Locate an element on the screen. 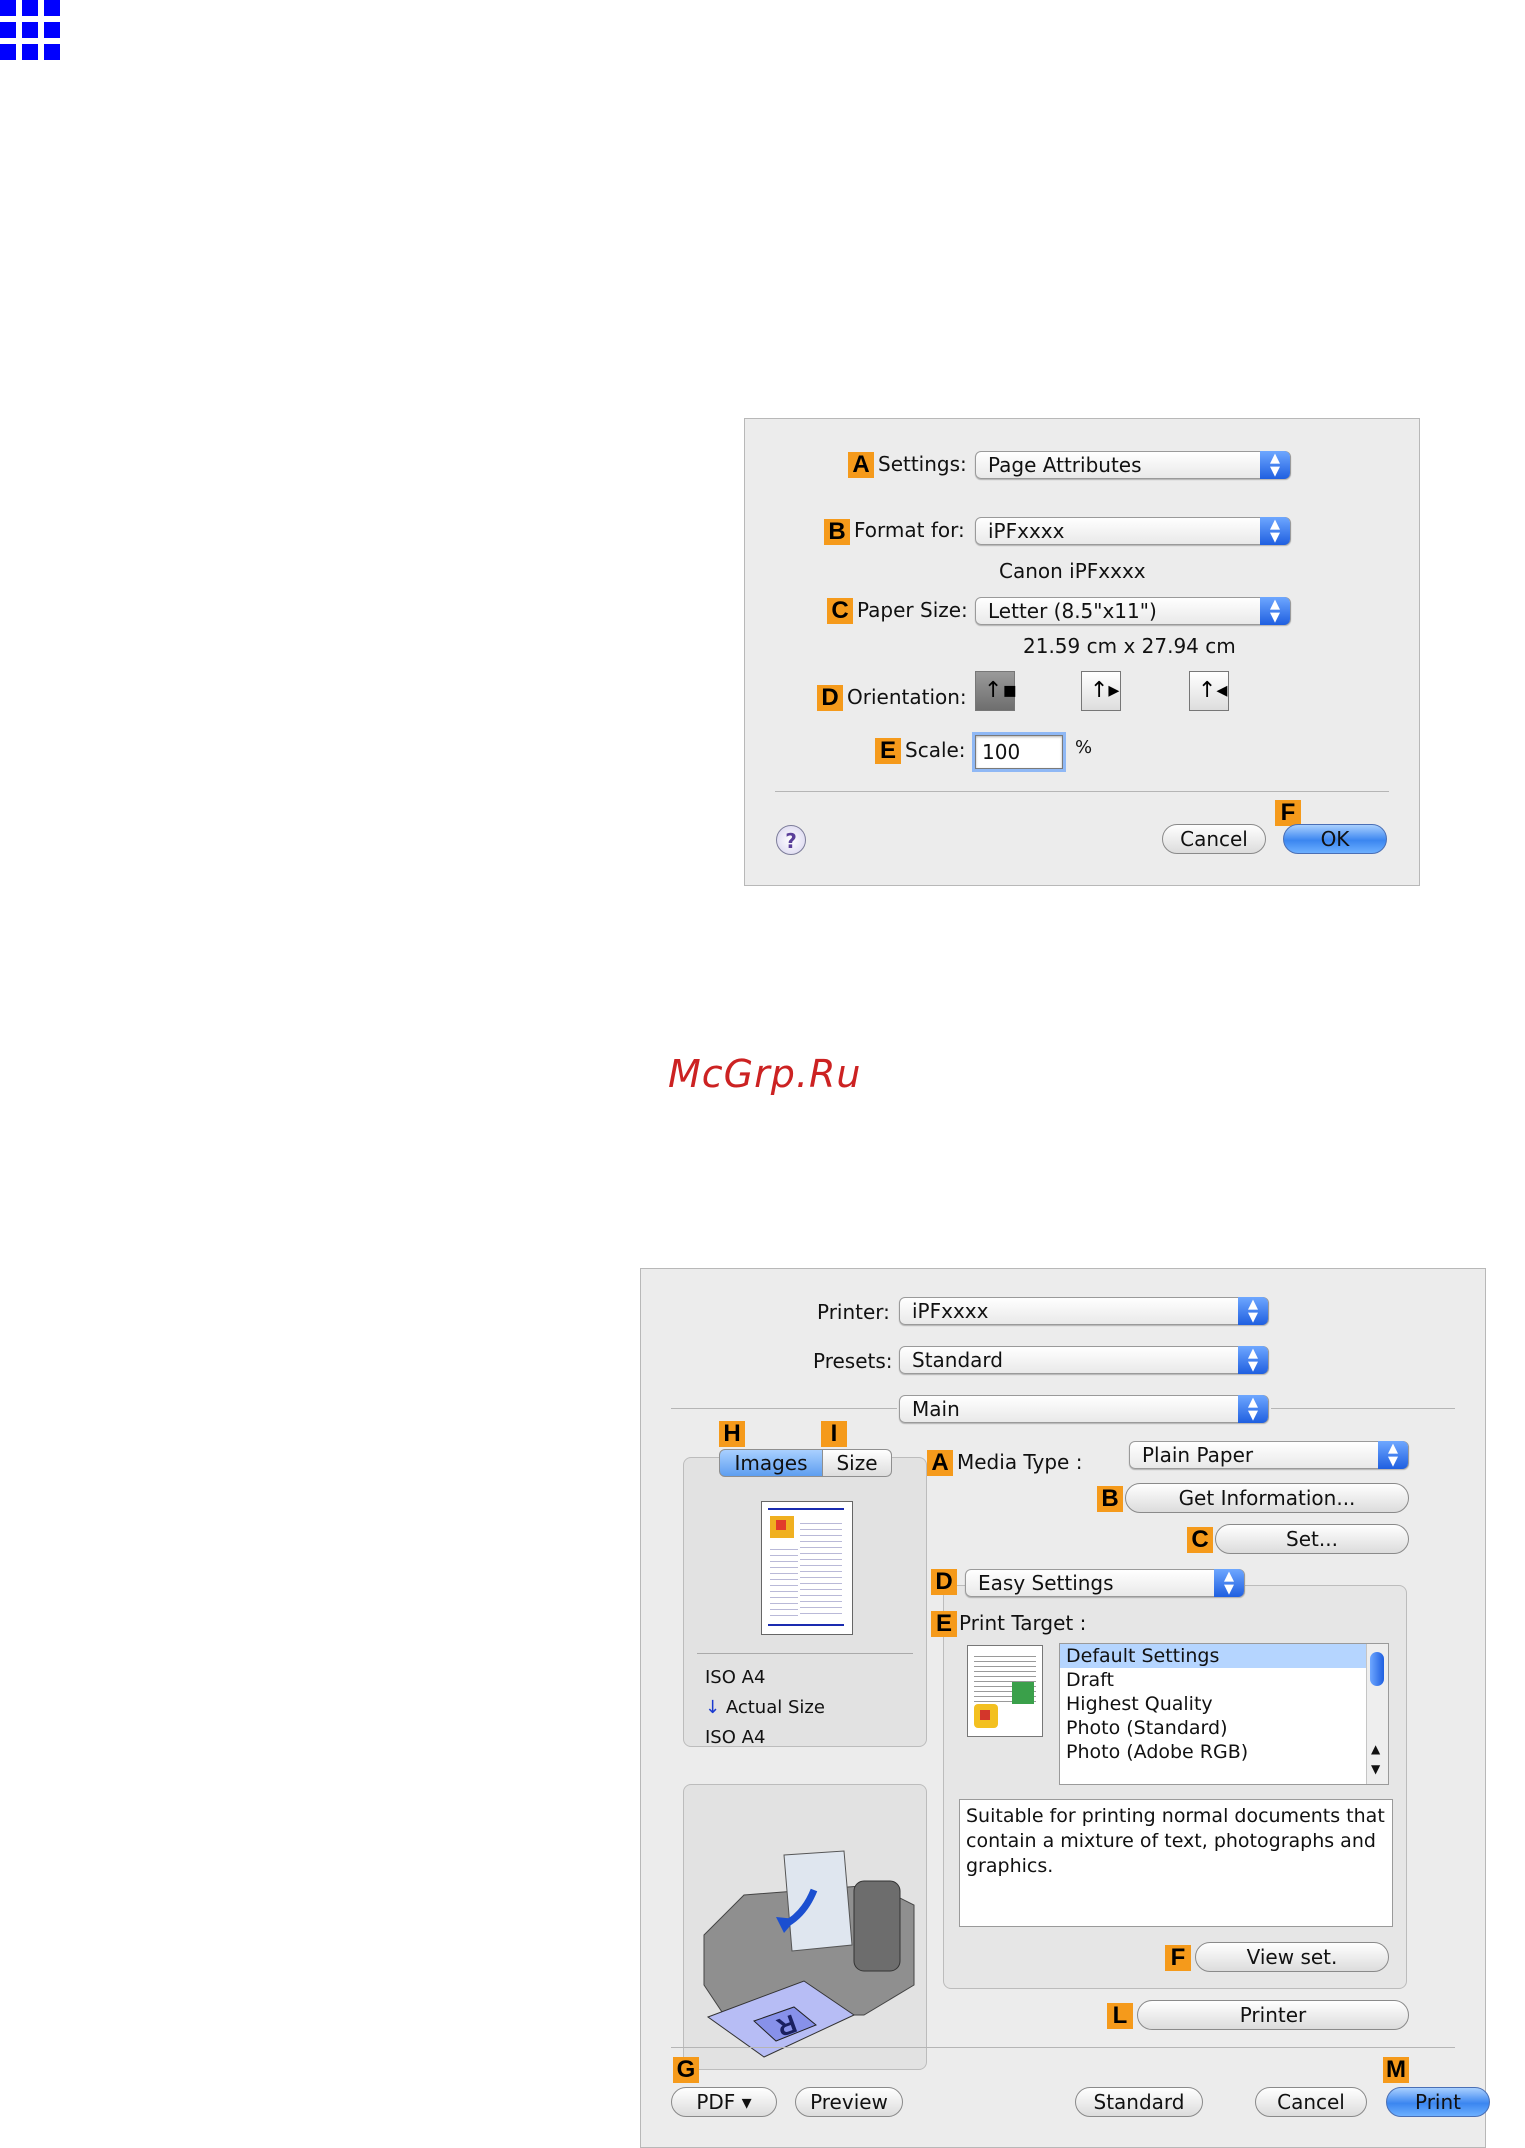 Image resolution: width=1525 pixels, height=2148 pixels. printer-button: Printer is located at coordinates (1273, 2015).